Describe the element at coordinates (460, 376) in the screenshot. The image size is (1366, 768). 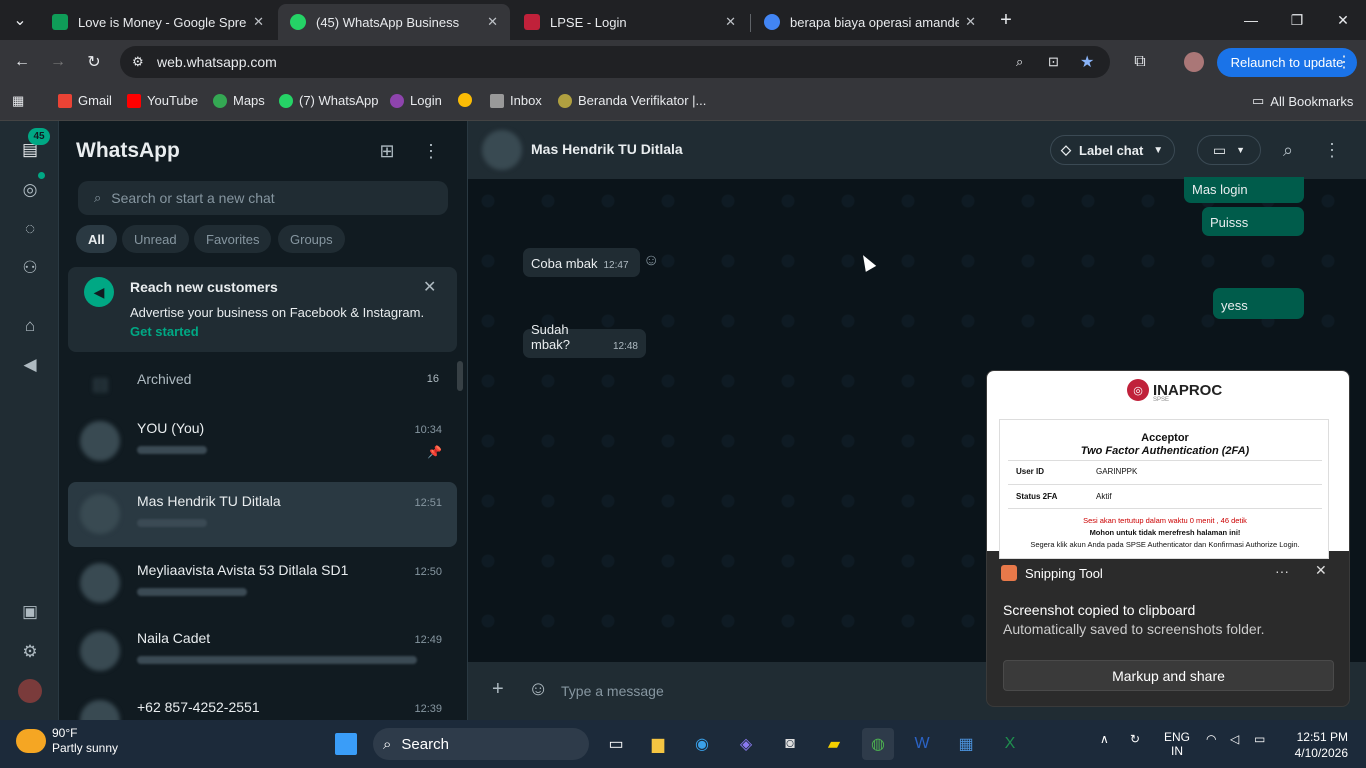
I see `scrollbar` at that location.